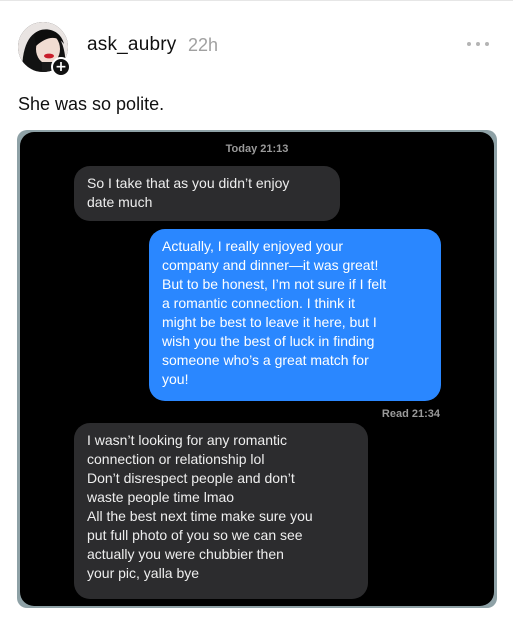  I want to click on post-time: 22h, so click(203, 45).